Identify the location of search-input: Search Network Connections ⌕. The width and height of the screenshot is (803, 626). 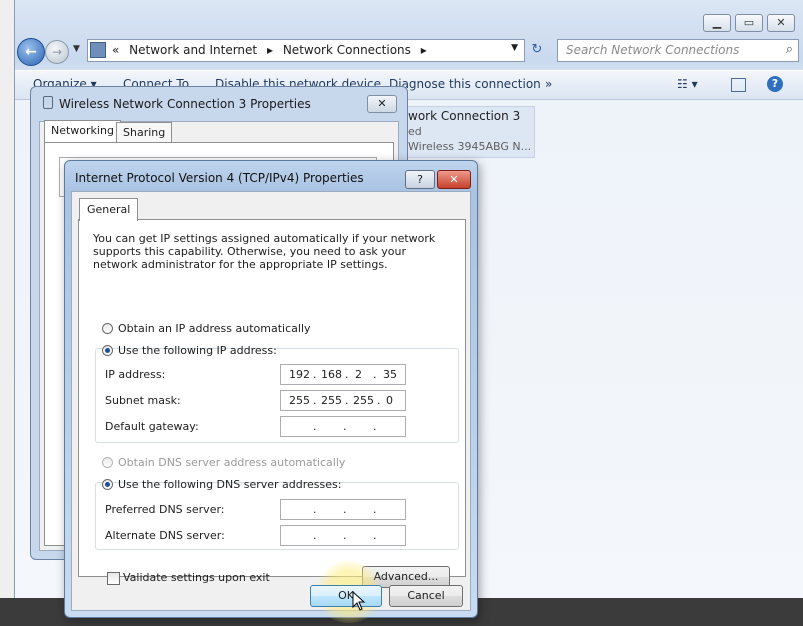
(678, 50).